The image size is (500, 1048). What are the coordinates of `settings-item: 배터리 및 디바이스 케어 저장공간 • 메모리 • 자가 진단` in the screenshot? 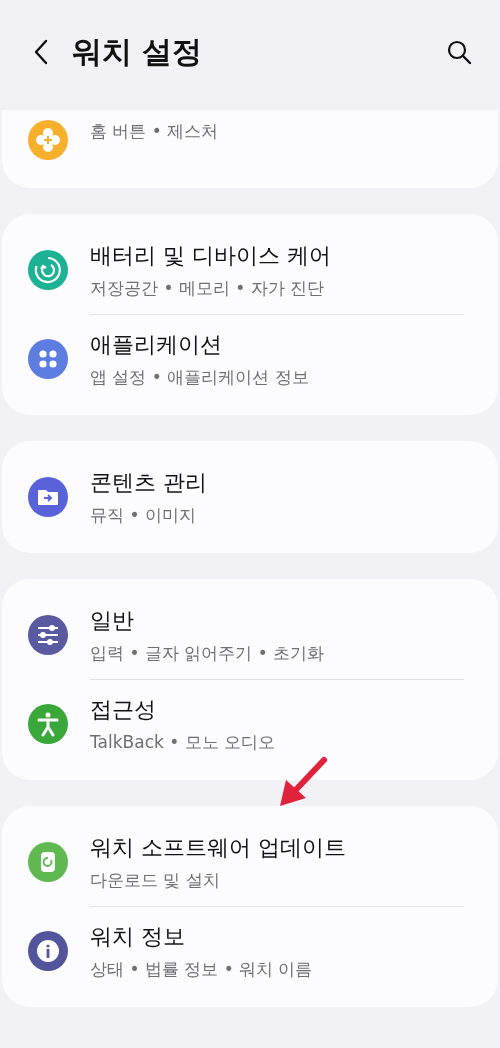 It's located at (250, 270).